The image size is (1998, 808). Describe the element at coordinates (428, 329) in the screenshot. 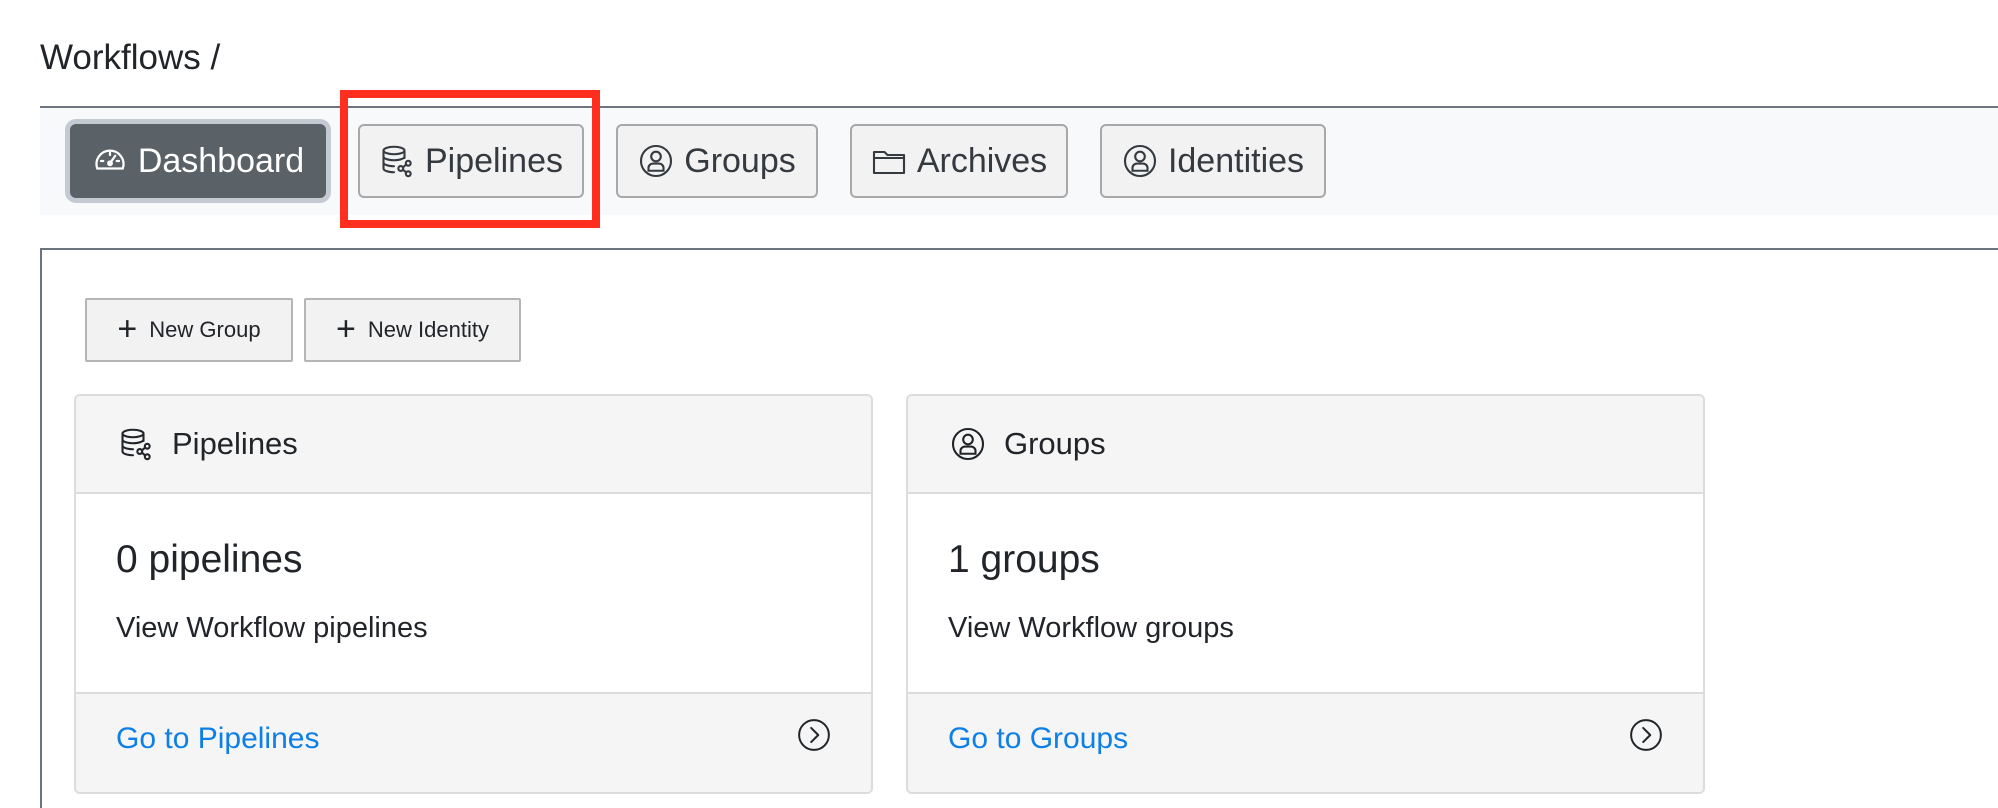

I see `new-identity-label: New Identity` at that location.